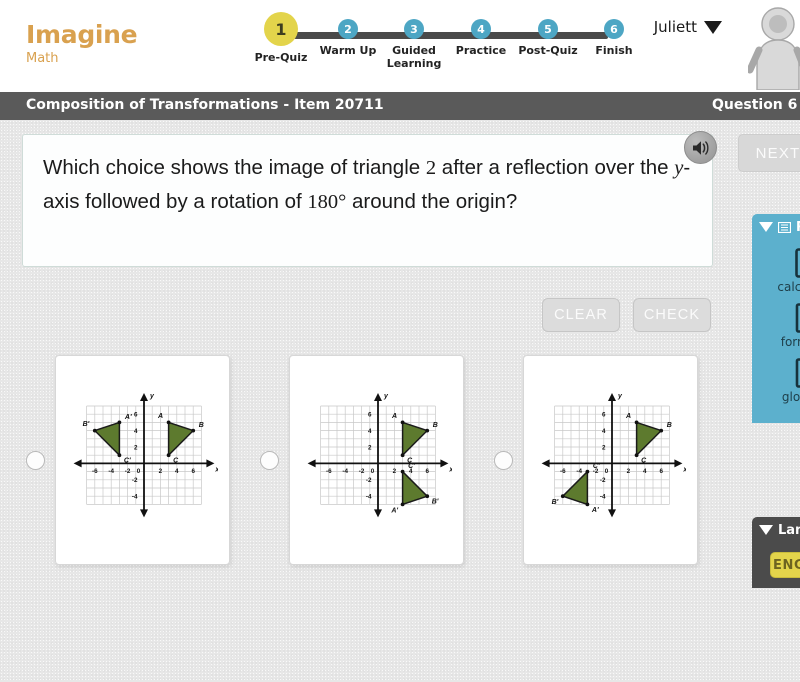 The height and width of the screenshot is (682, 800). I want to click on language-panel: Language ENGLISH, so click(776, 552).